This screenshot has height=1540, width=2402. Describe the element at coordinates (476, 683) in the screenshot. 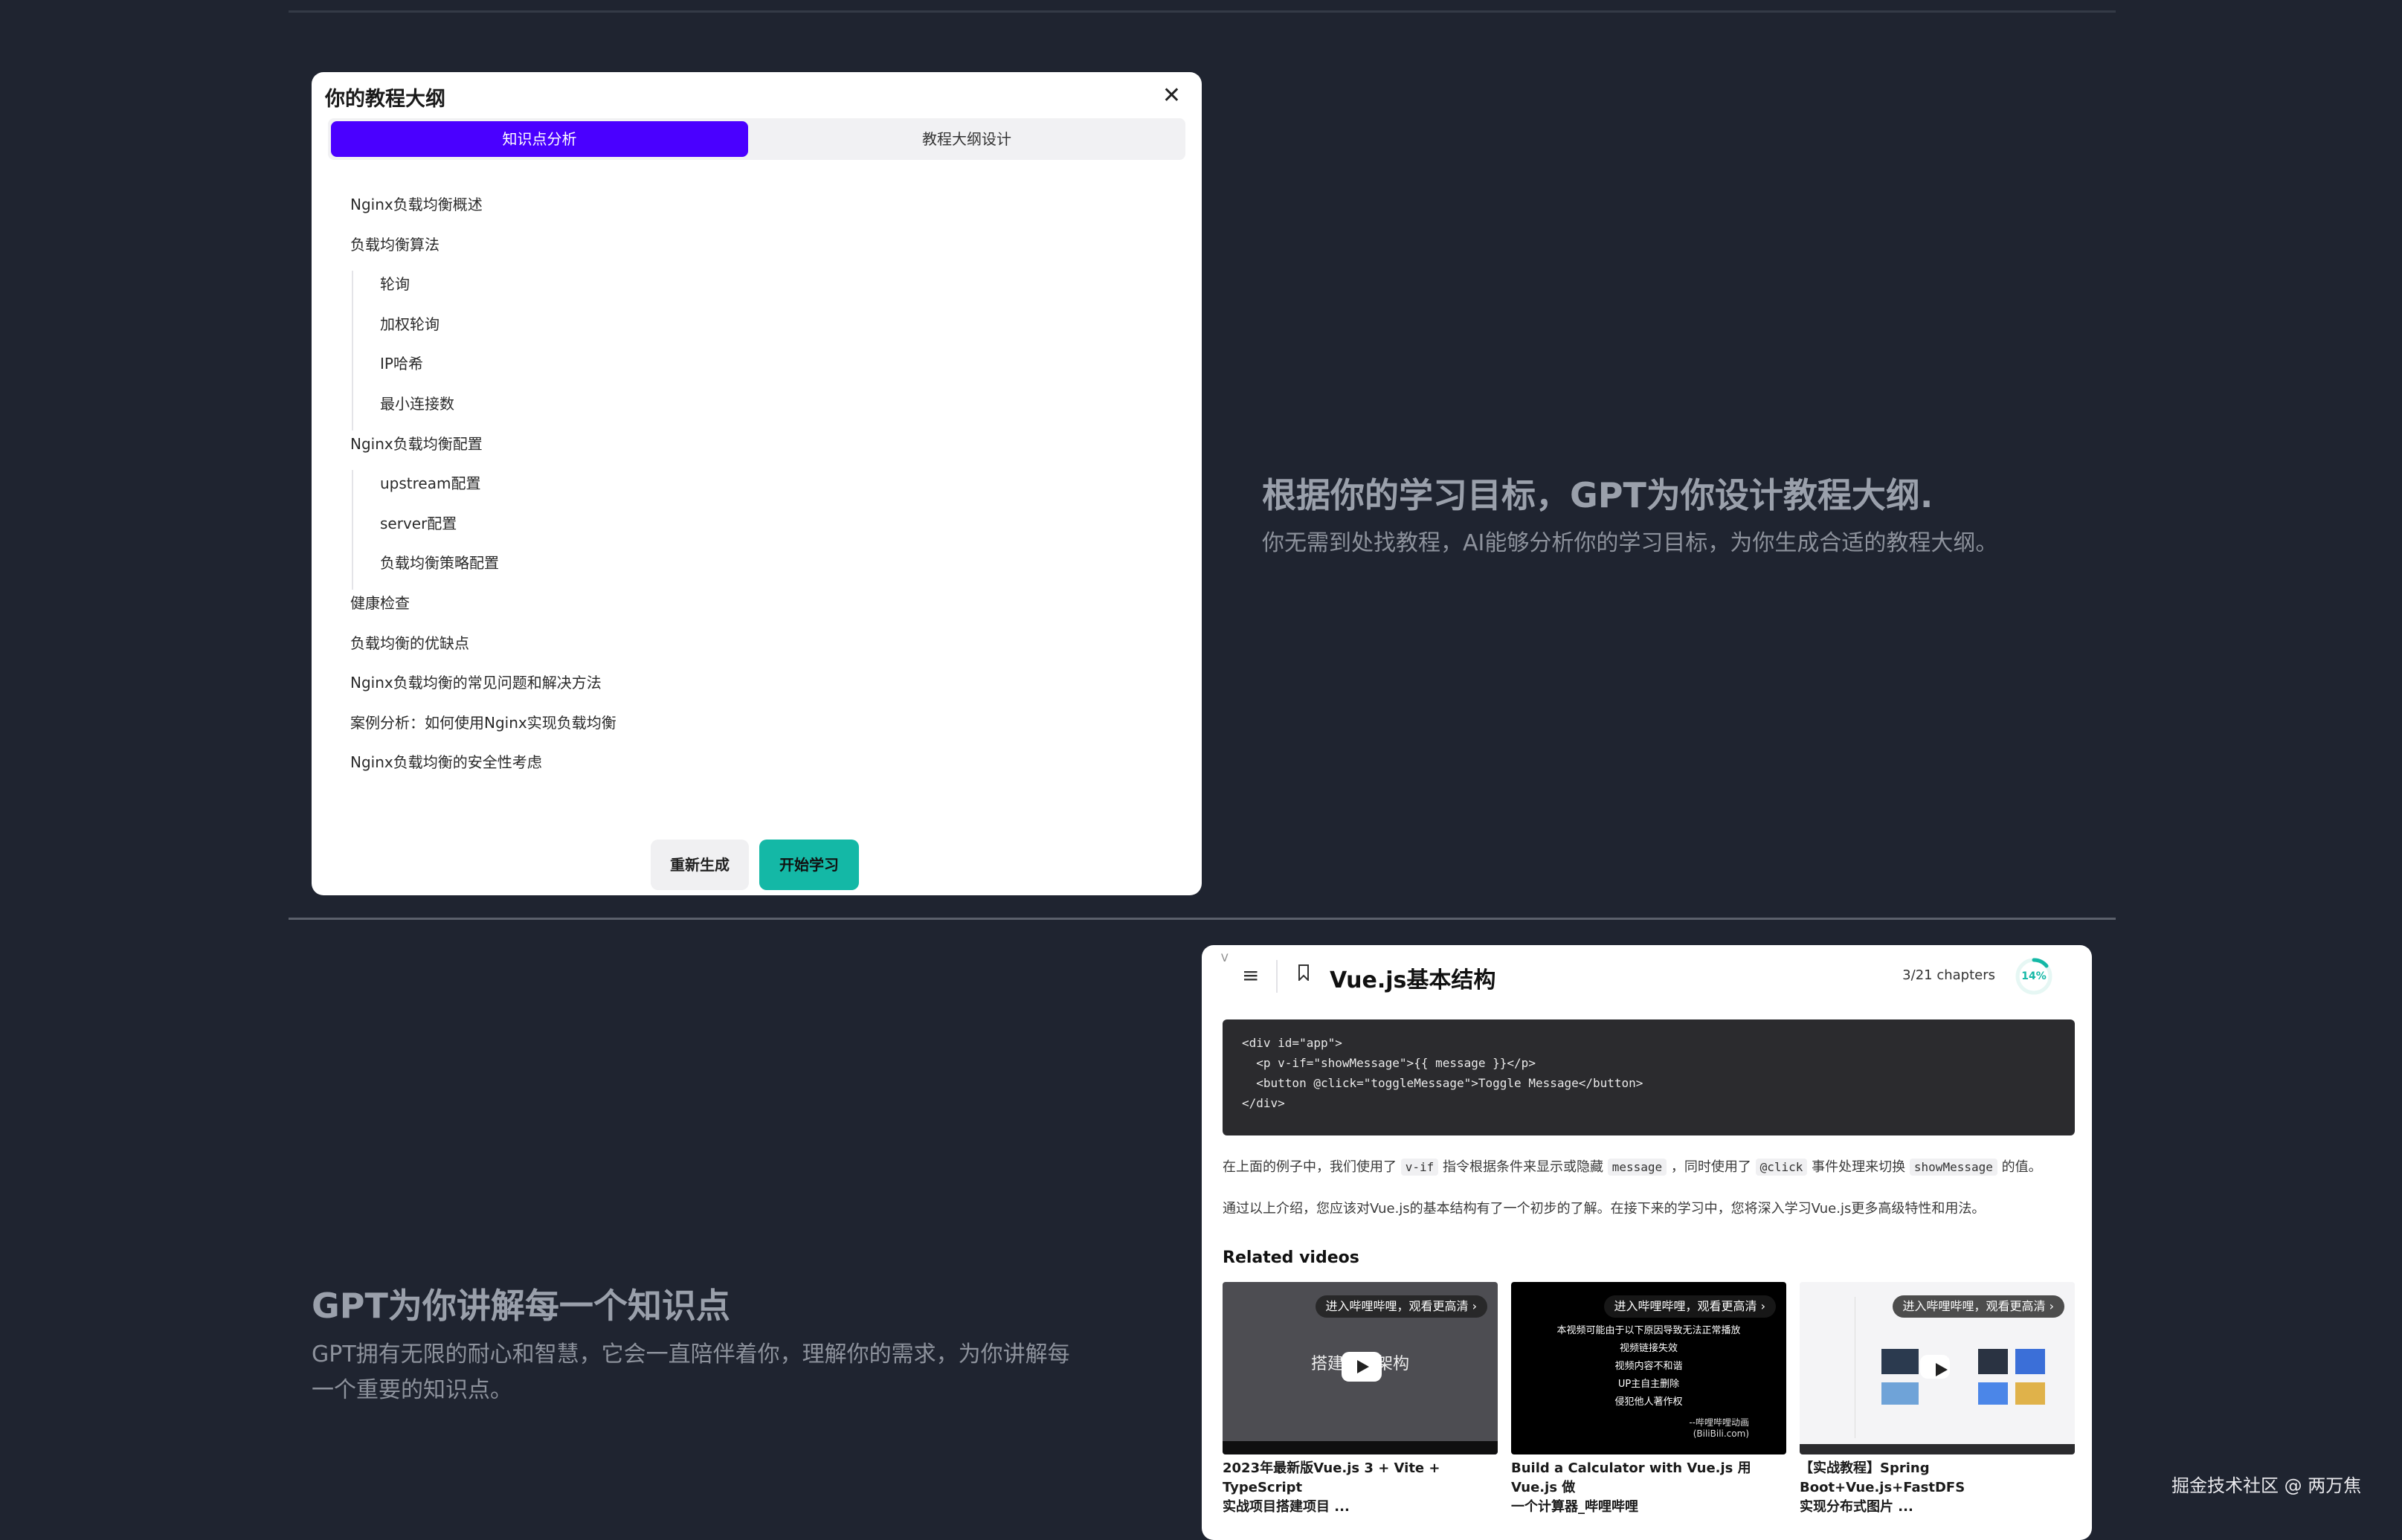

I see `outline-item: Nginx负载均衡的常见问题和解决方法` at that location.